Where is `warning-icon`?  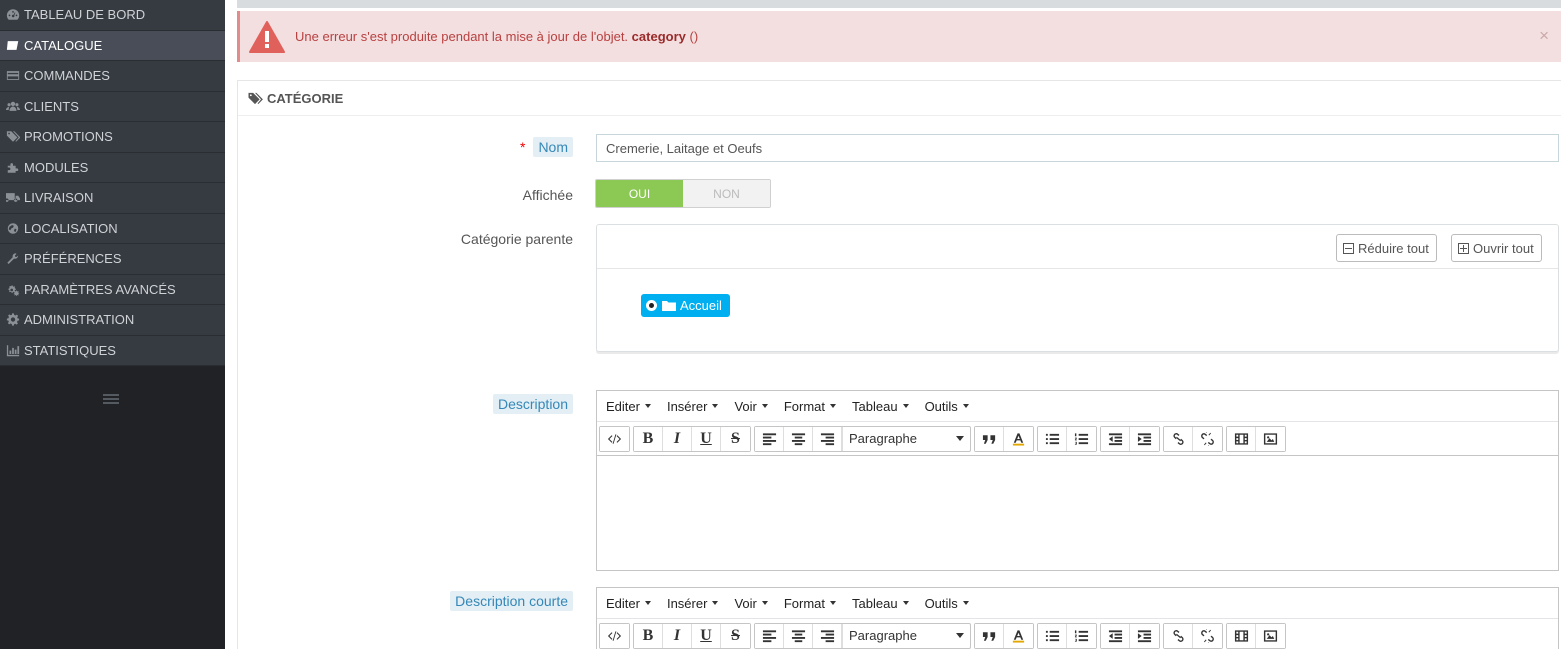 warning-icon is located at coordinates (267, 36).